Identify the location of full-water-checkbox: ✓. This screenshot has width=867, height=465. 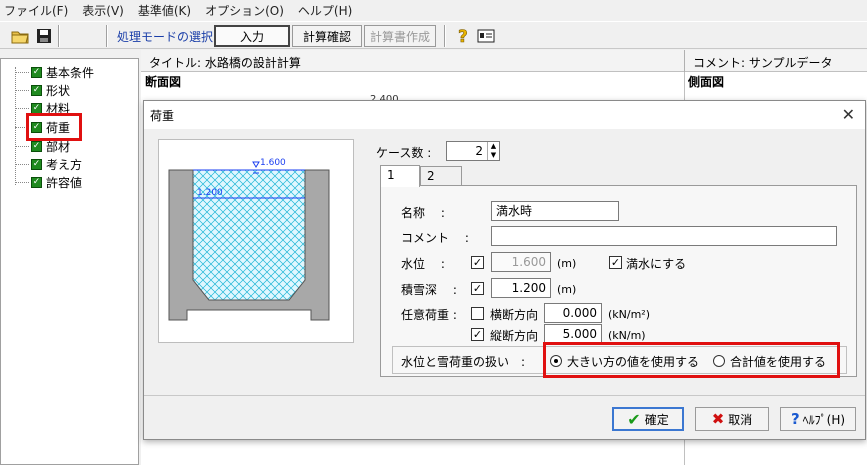
(615, 262).